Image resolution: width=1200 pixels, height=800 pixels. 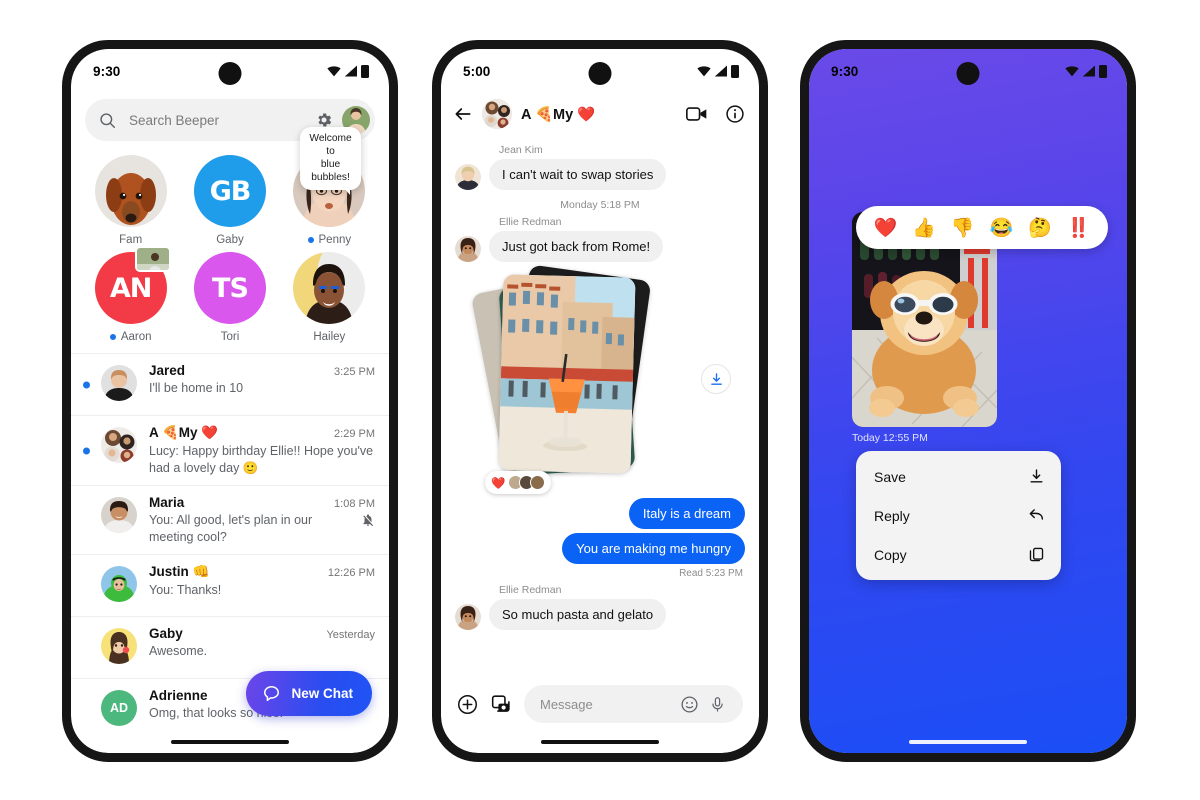 What do you see at coordinates (329, 288) in the screenshot?
I see `hailey-photo` at bounding box center [329, 288].